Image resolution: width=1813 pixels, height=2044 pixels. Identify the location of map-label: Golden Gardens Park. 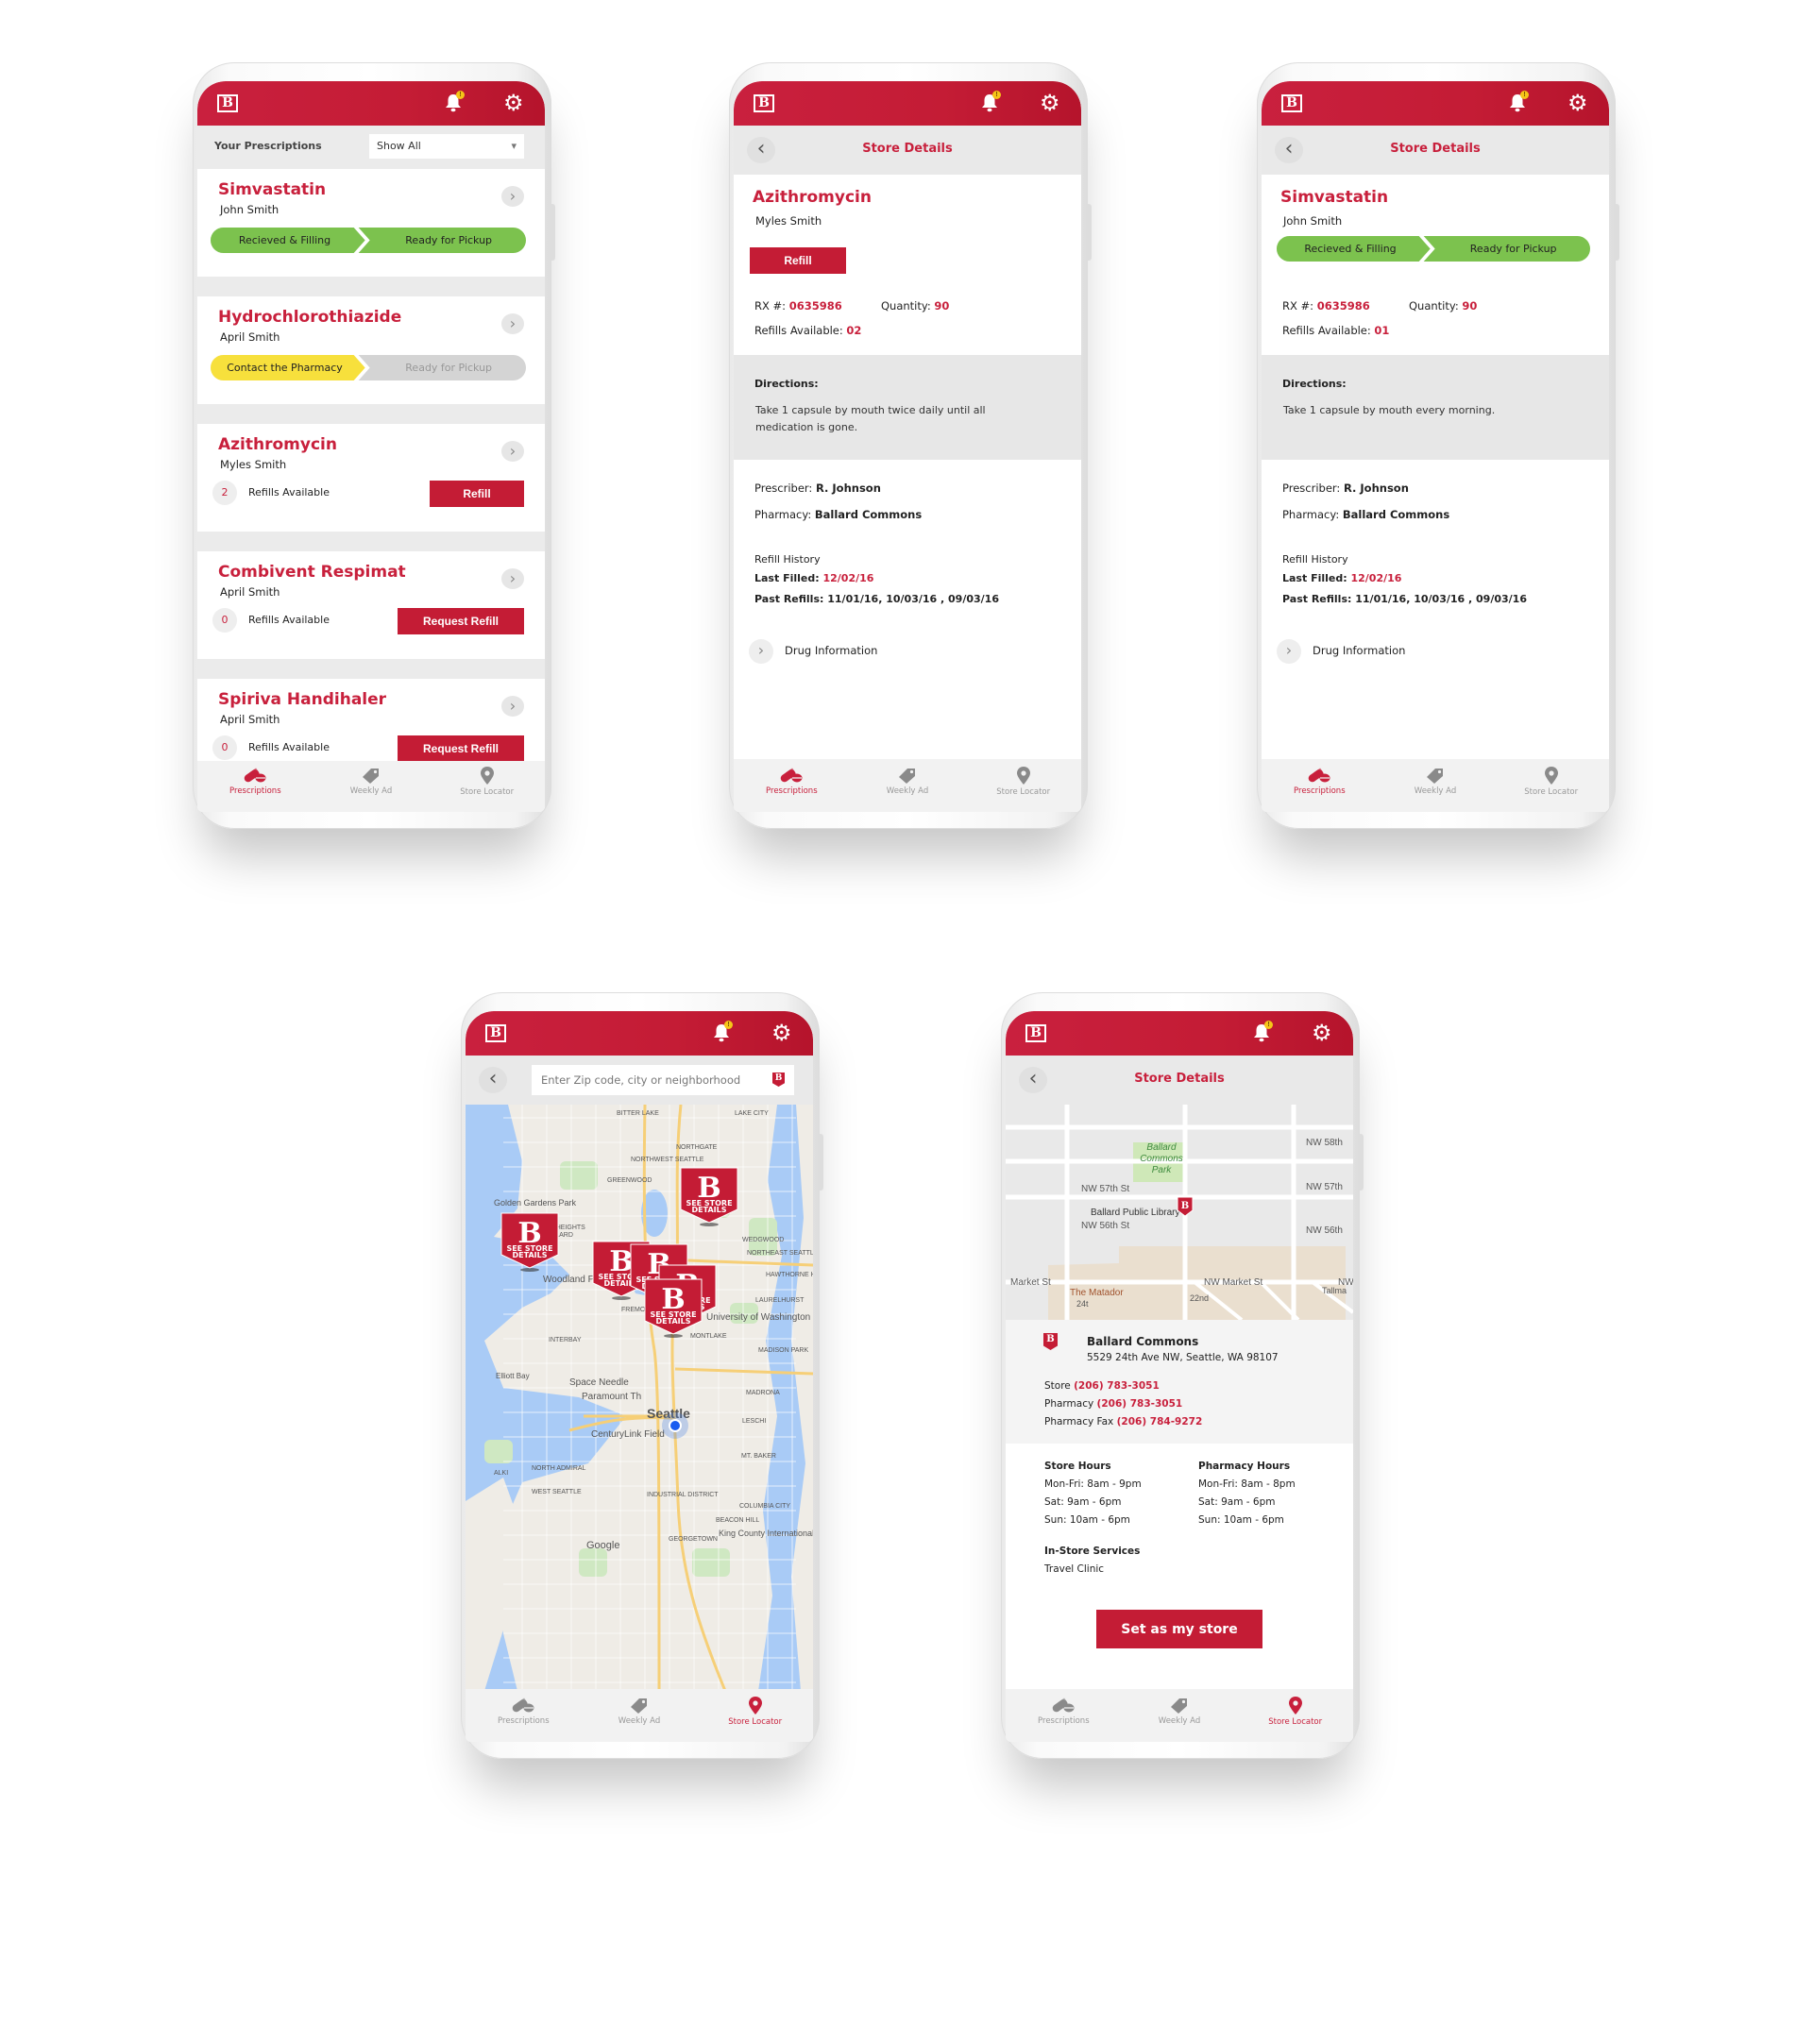
(535, 1203).